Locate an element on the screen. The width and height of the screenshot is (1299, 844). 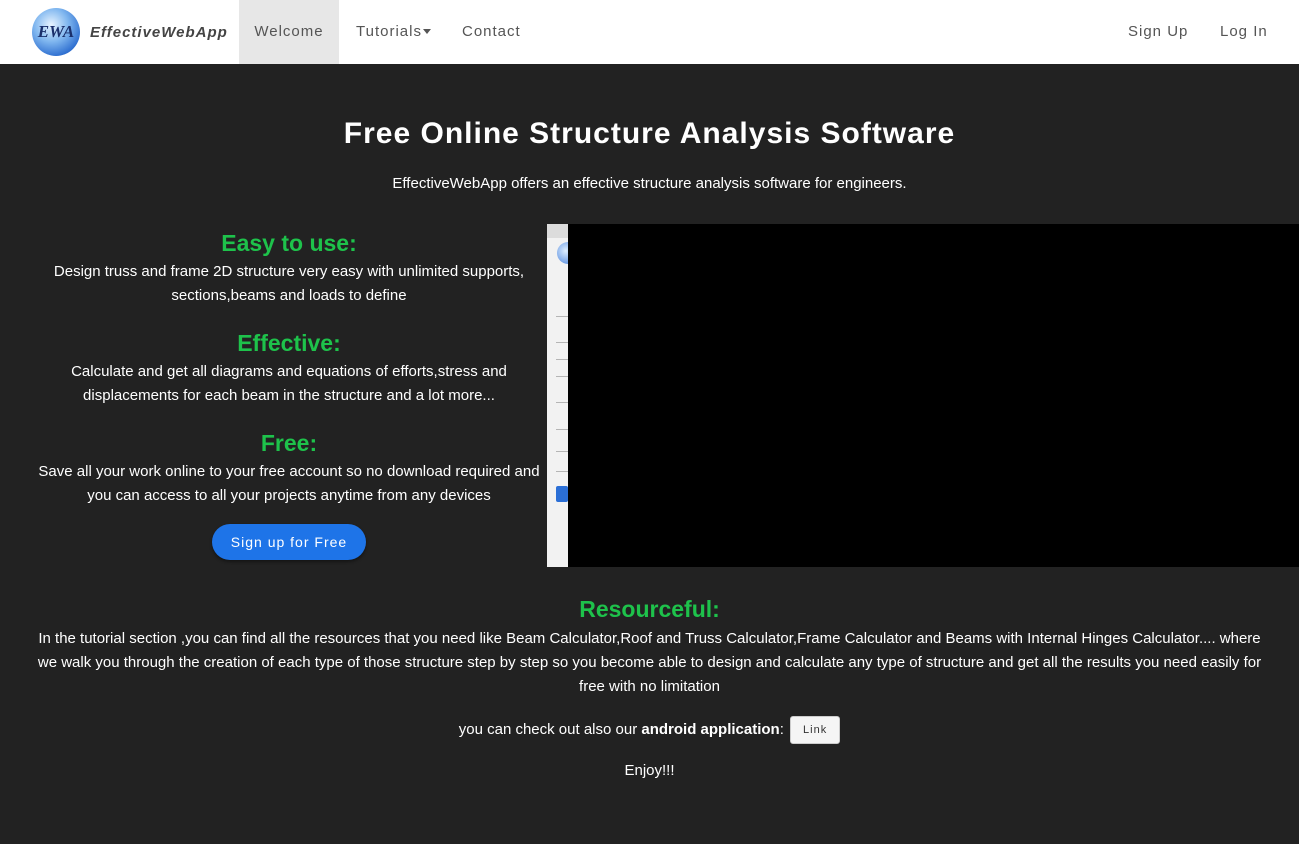
nav-tutorials-dropdown: Tutorials is located at coordinates (393, 32).